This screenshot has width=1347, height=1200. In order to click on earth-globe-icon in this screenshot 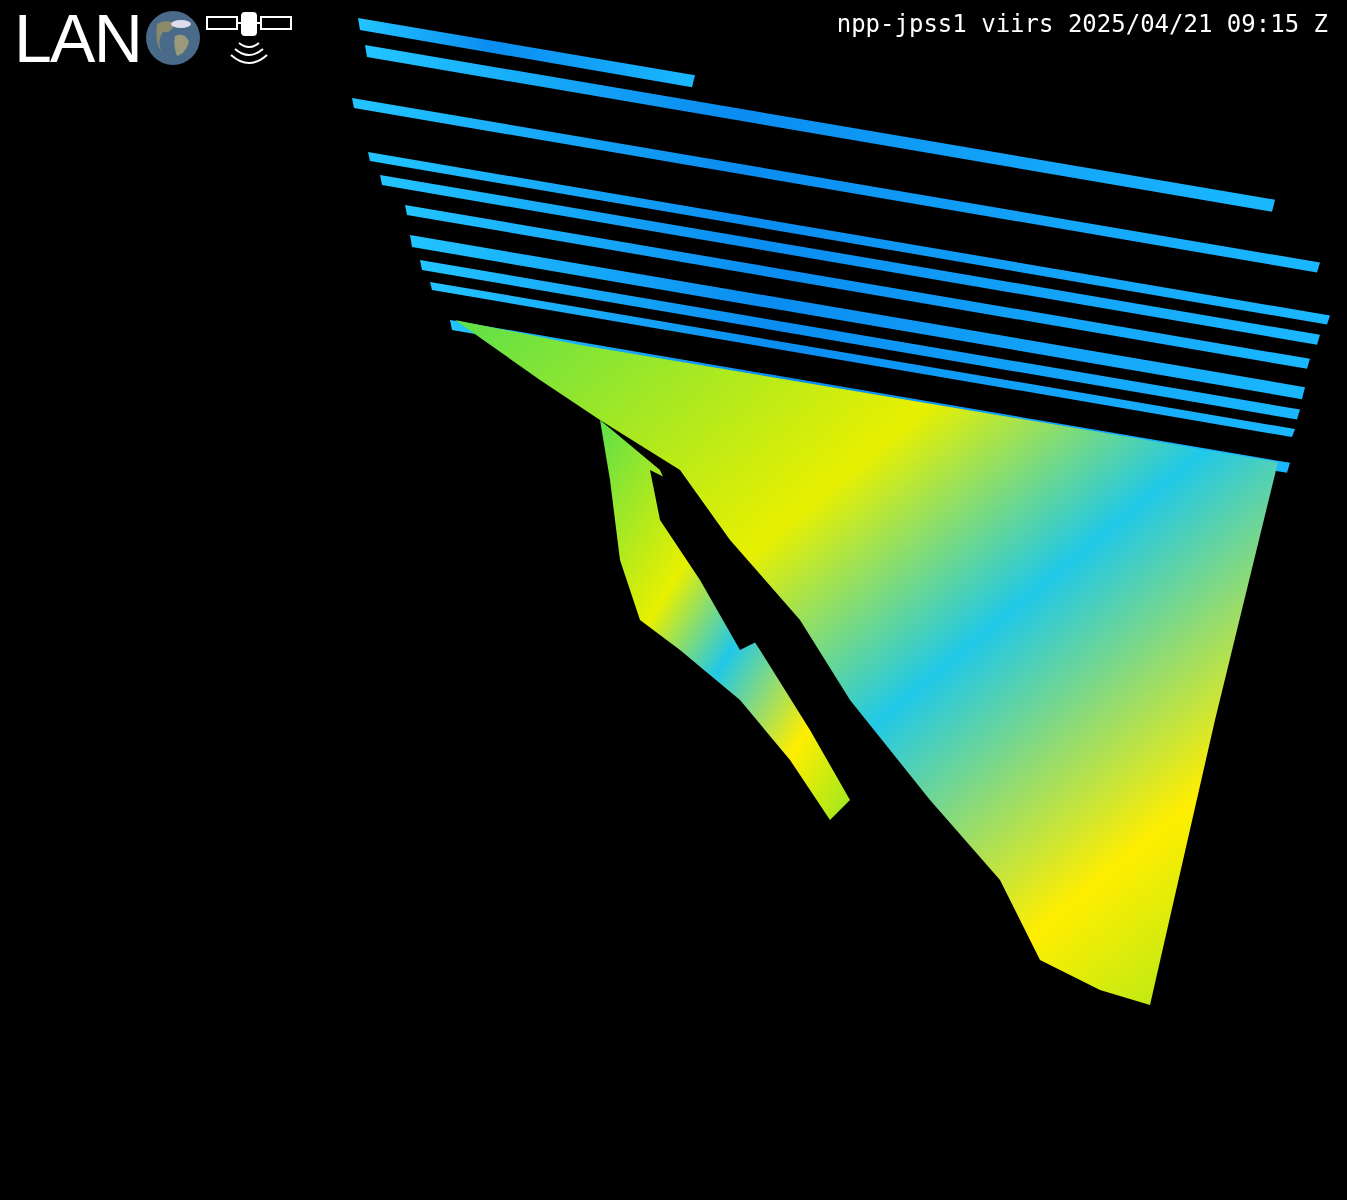, I will do `click(173, 38)`.